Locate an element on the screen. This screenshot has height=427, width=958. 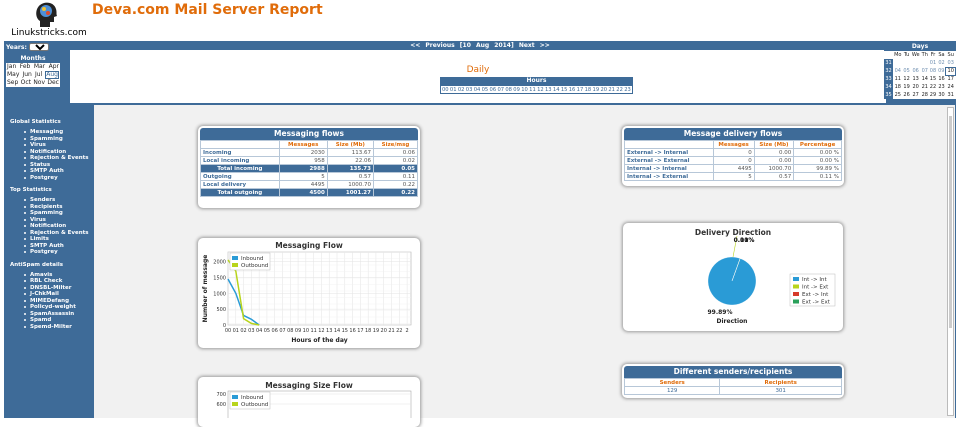
hour-link-22: 22 is located at coordinates (619, 89).